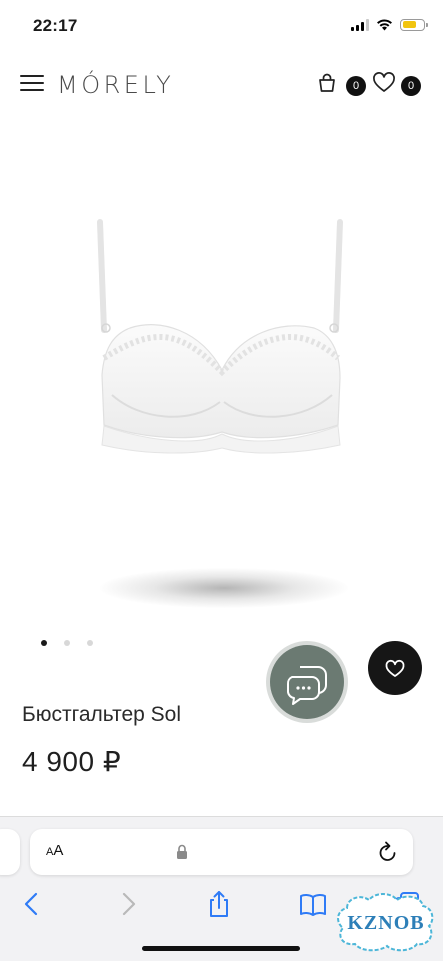 This screenshot has width=443, height=961. What do you see at coordinates (220, 336) in the screenshot?
I see `bra-illustration` at bounding box center [220, 336].